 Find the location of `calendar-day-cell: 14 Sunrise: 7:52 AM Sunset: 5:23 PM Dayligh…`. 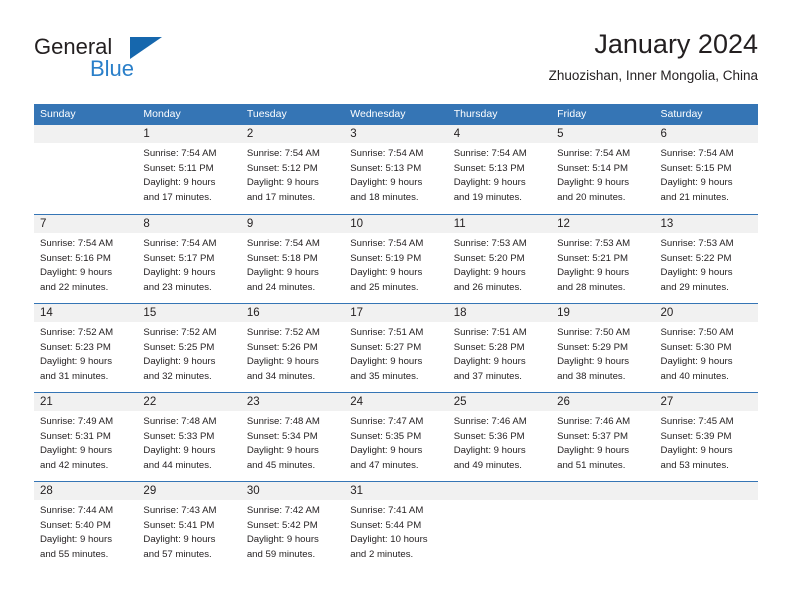

calendar-day-cell: 14 Sunrise: 7:52 AM Sunset: 5:23 PM Dayligh… is located at coordinates (86, 348).